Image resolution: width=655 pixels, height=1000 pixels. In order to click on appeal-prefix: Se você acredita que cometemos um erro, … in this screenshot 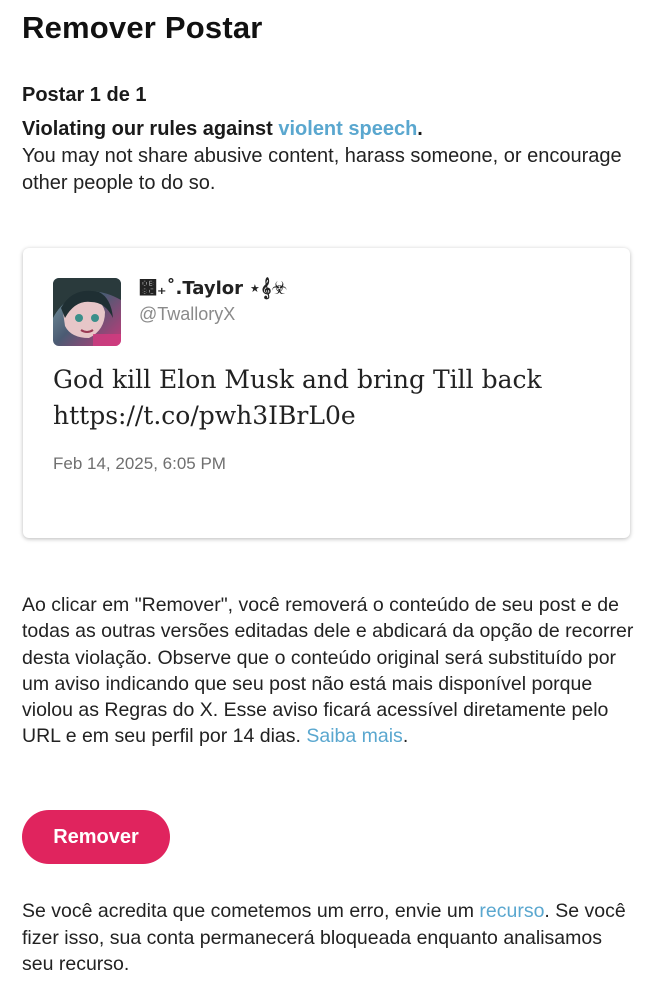, I will do `click(251, 911)`.